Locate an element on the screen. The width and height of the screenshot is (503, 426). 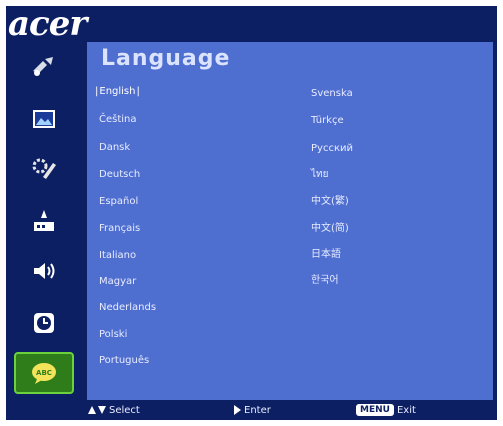
timer-icon is located at coordinates (44, 323).